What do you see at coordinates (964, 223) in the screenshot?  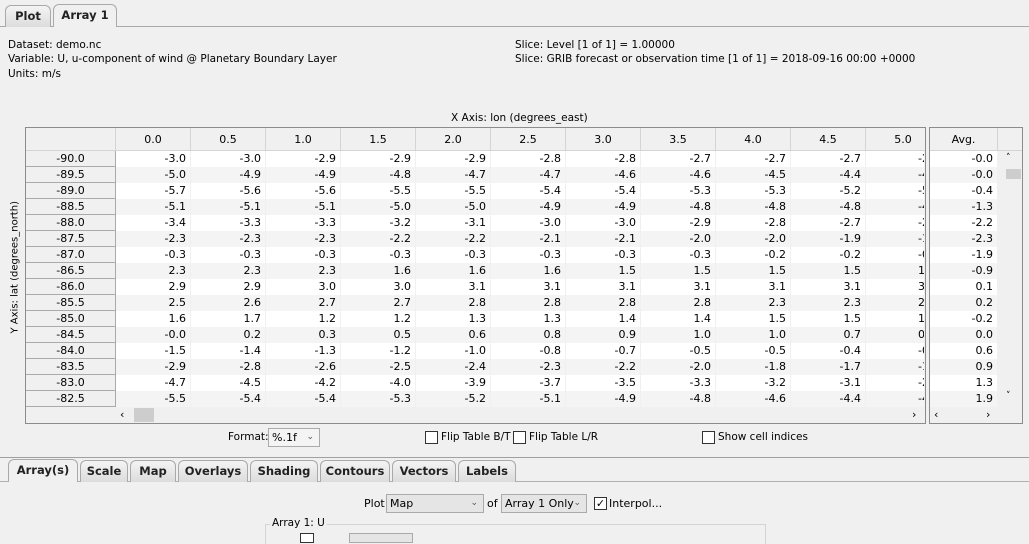 I see `avg-cell: -2.2` at bounding box center [964, 223].